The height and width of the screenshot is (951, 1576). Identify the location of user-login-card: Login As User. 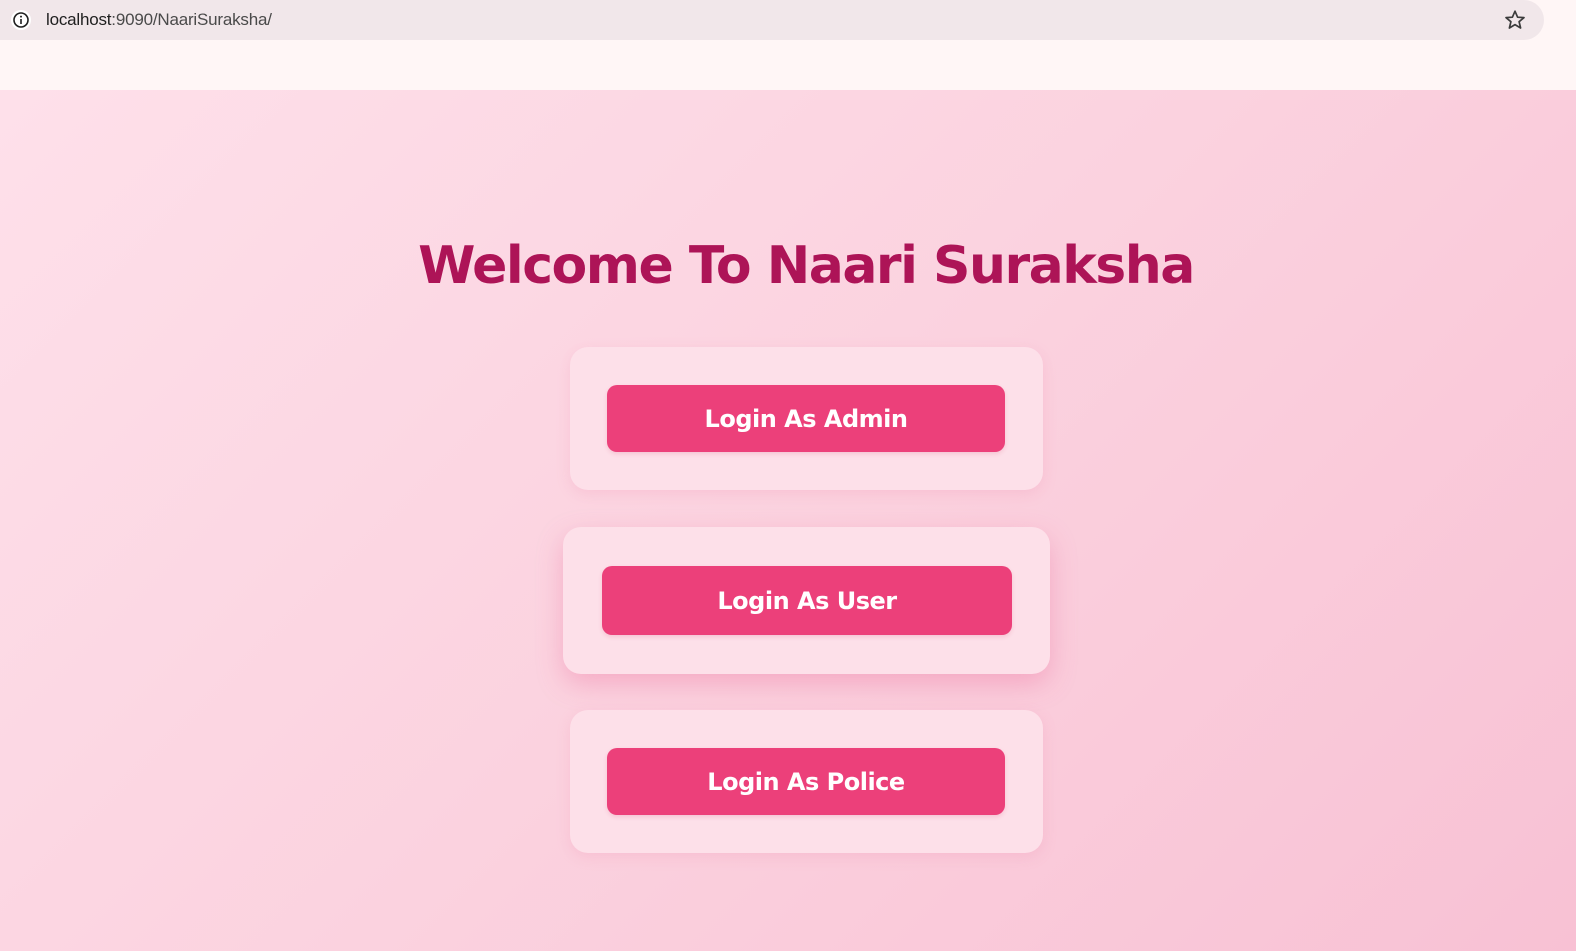
(806, 600).